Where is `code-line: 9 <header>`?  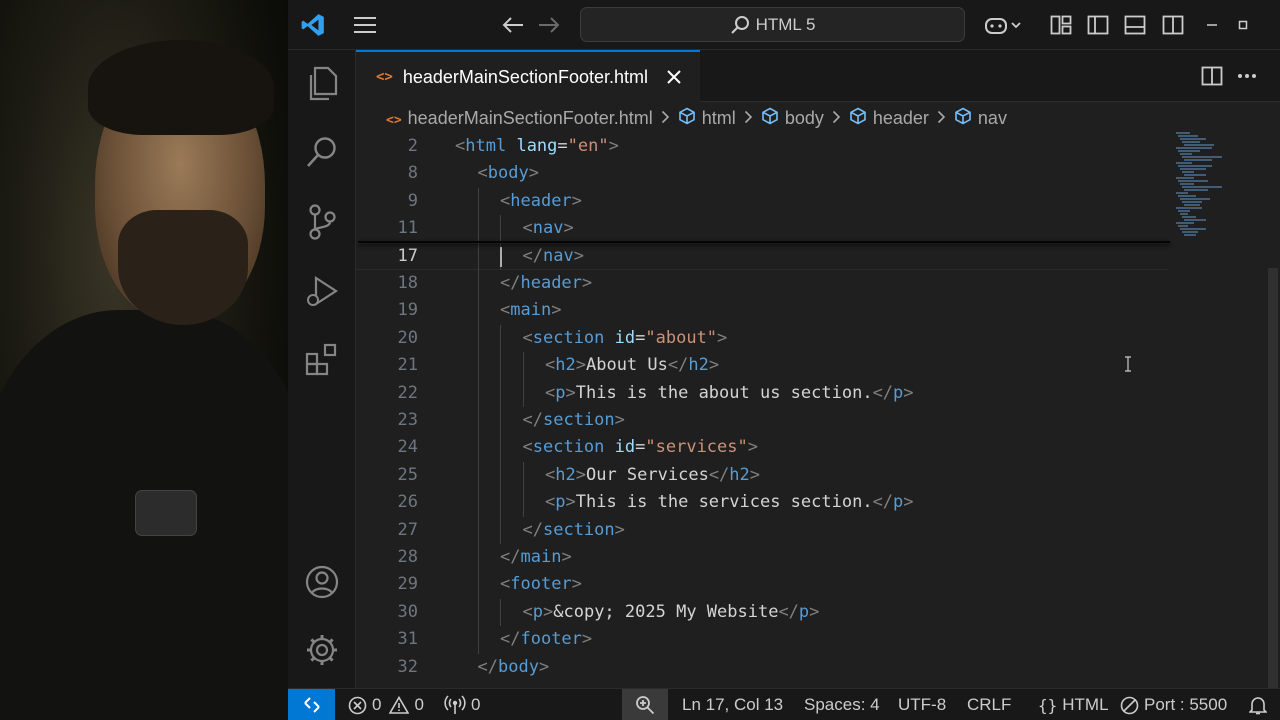
code-line: 9 <header> is located at coordinates (762, 201).